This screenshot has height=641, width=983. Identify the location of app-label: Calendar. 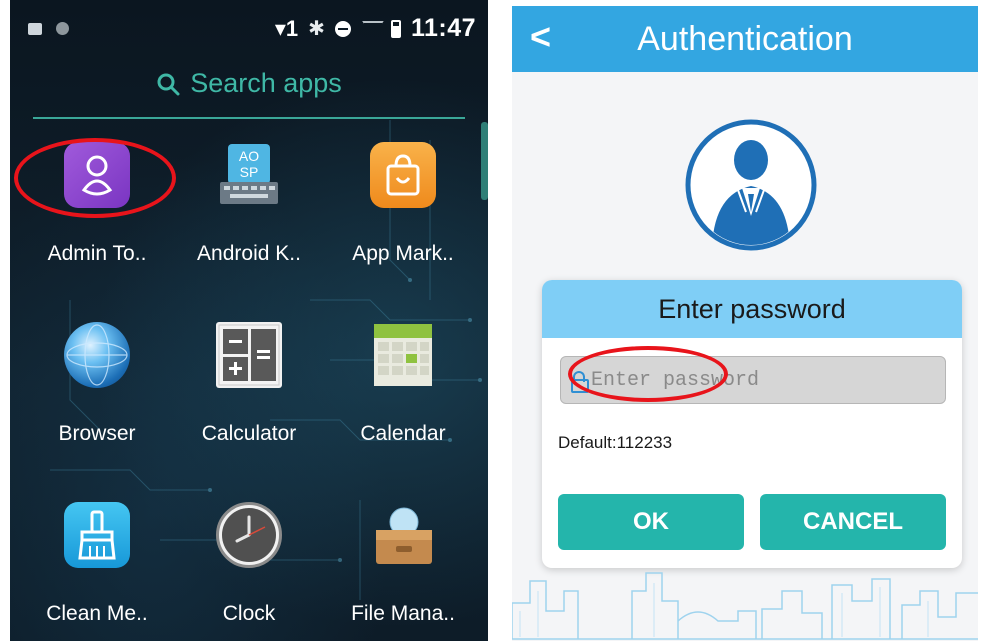
(403, 433).